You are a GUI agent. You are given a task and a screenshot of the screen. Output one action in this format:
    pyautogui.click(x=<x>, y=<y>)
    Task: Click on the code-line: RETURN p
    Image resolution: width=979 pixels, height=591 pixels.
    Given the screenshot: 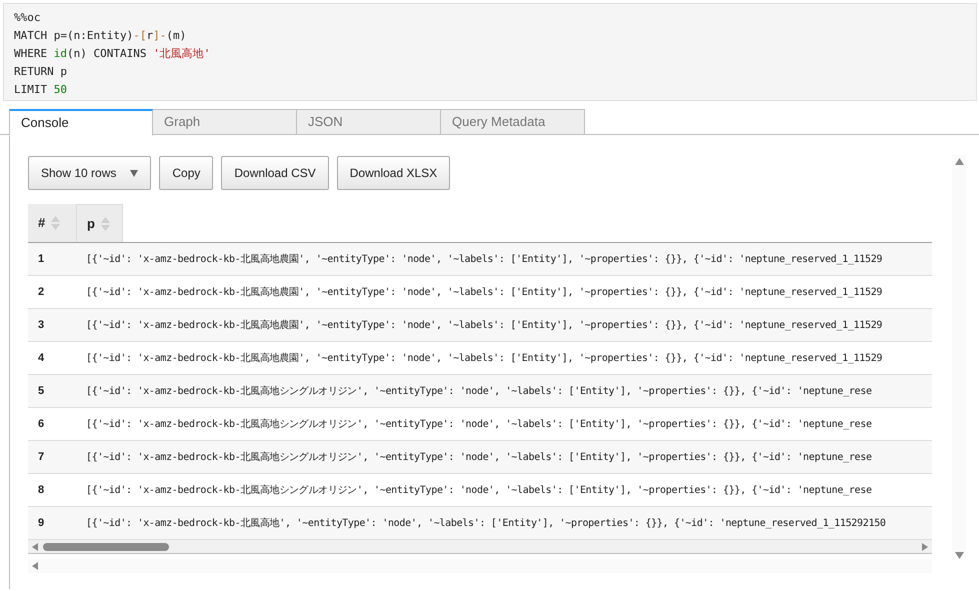 What is the action you would take?
    pyautogui.click(x=41, y=72)
    